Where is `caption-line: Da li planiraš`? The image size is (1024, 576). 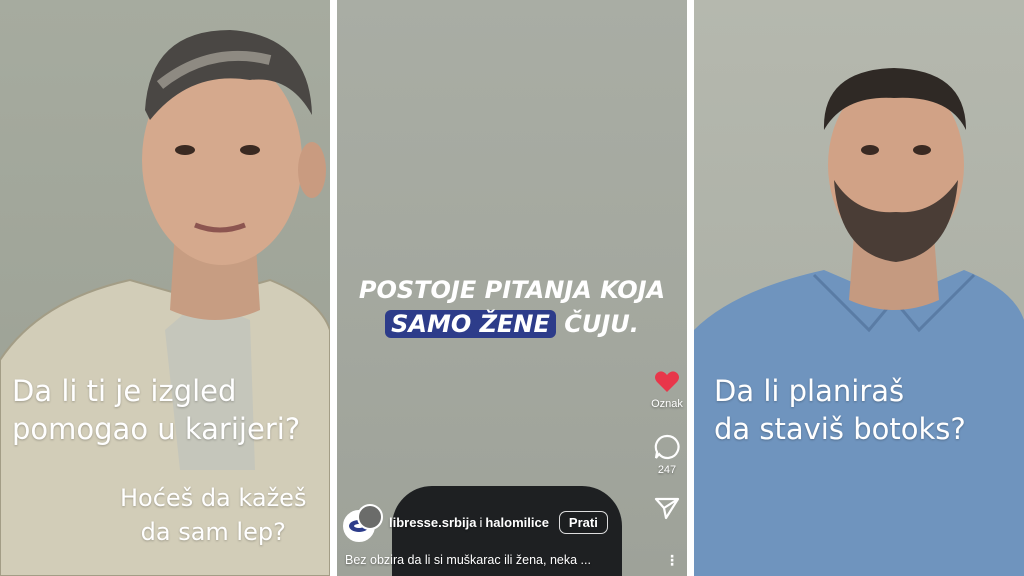 caption-line: Da li planiraš is located at coordinates (809, 391).